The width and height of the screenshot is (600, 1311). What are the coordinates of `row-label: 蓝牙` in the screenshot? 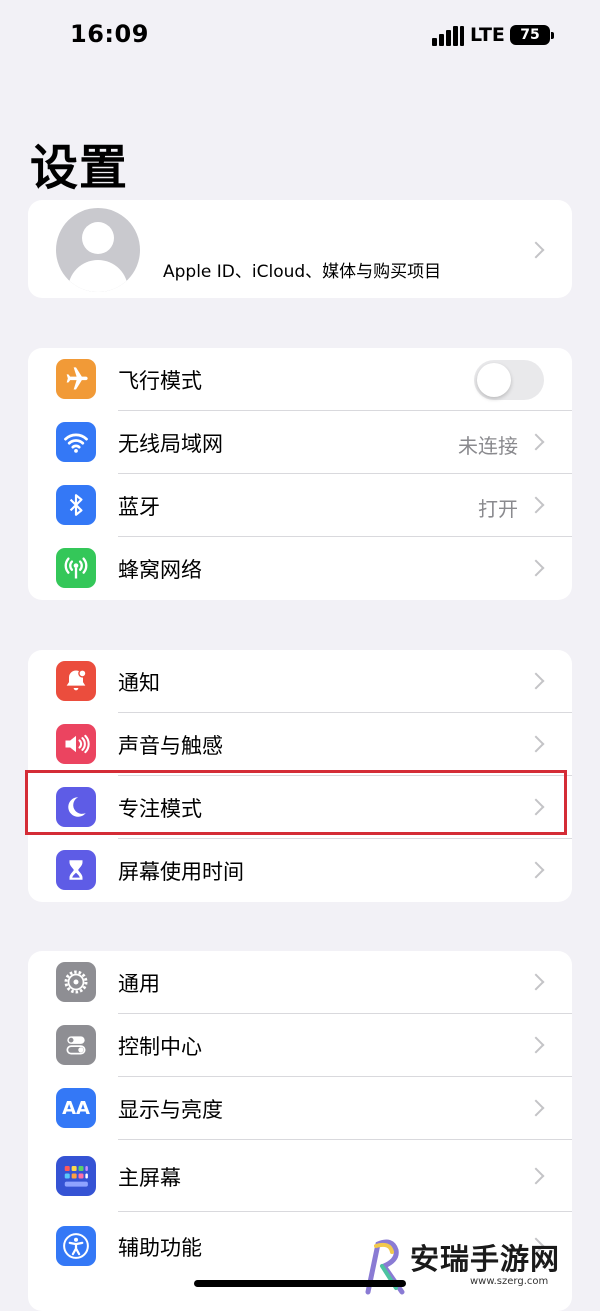 It's located at (139, 507).